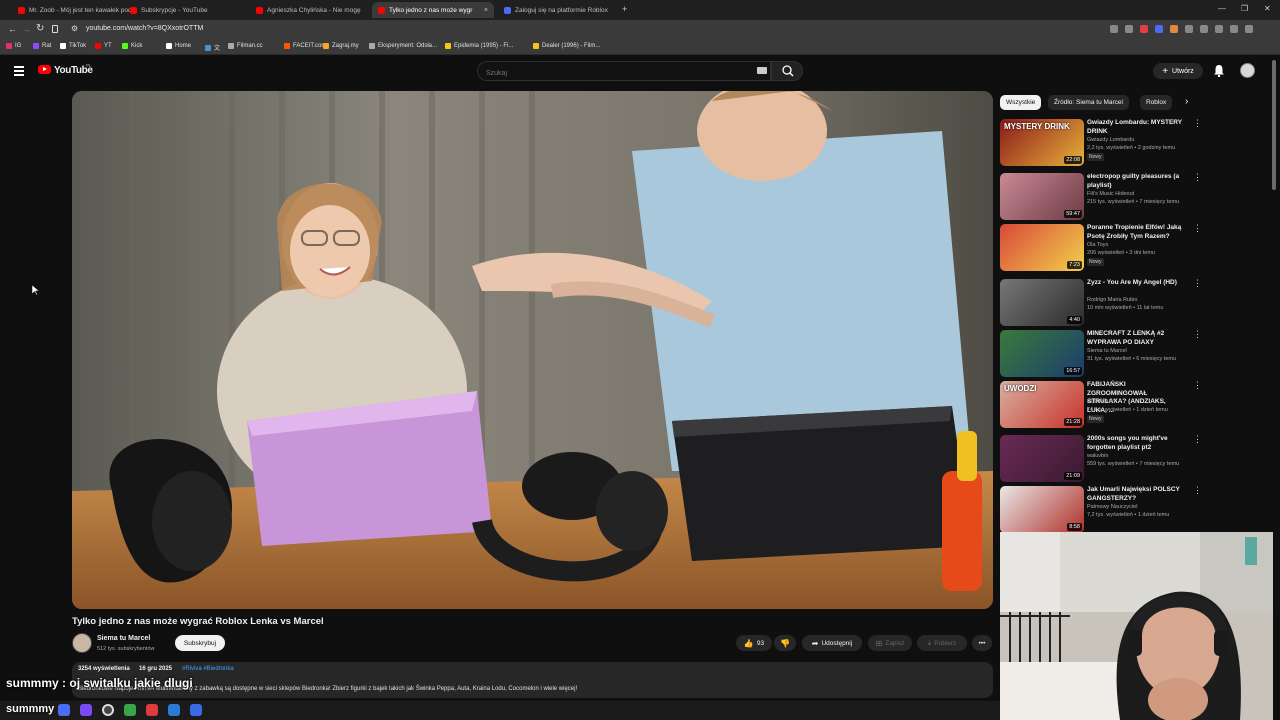 Image resolution: width=1280 pixels, height=720 pixels. I want to click on browser-tab: Agnieszka Chylińska - Nie mogę, so click(311, 10).